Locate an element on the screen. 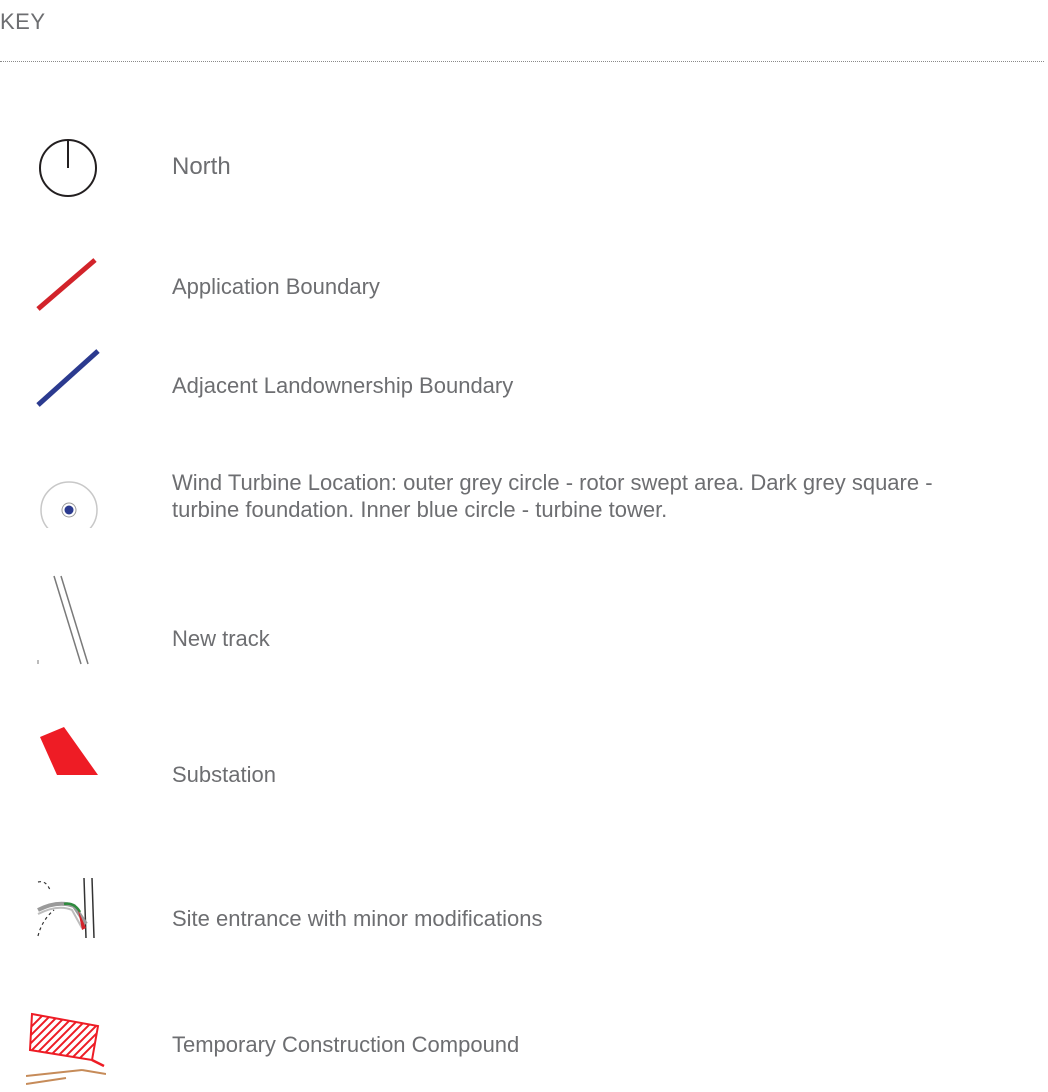 This screenshot has width=1048, height=1092. new-track-icon is located at coordinates (79, 620).